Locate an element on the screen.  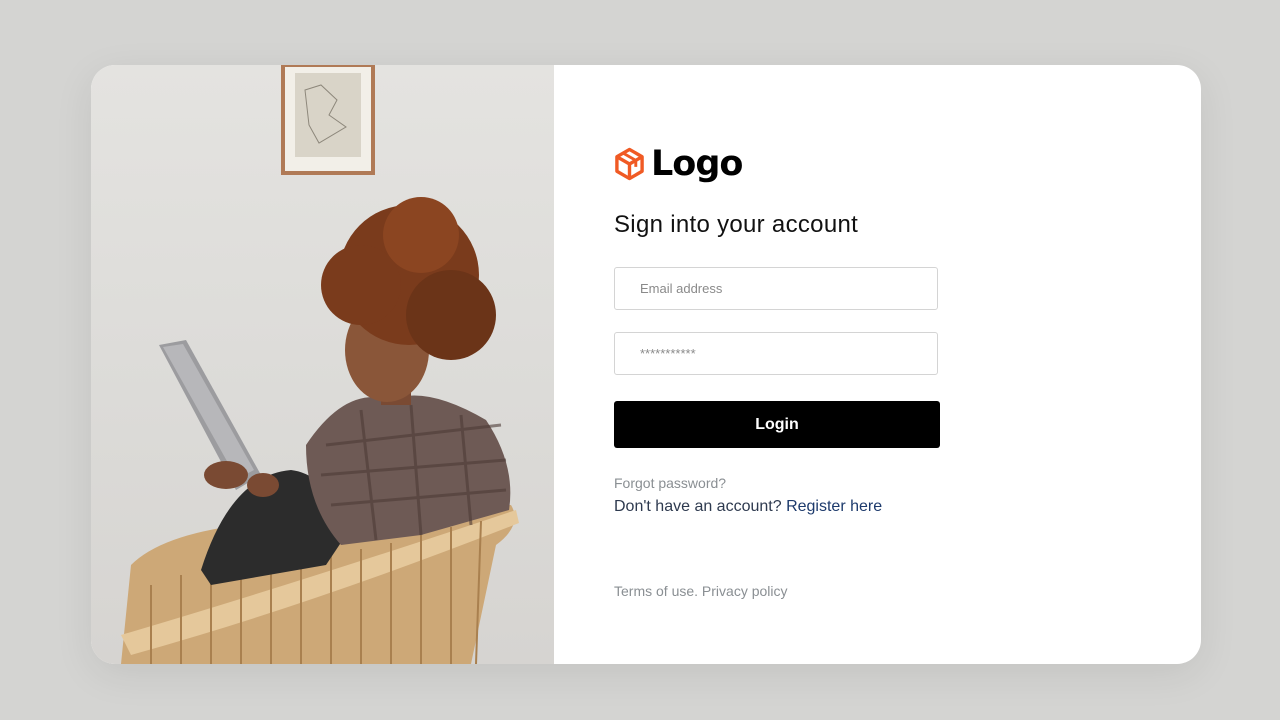
brand-name: Logo is located at coordinates (697, 164).